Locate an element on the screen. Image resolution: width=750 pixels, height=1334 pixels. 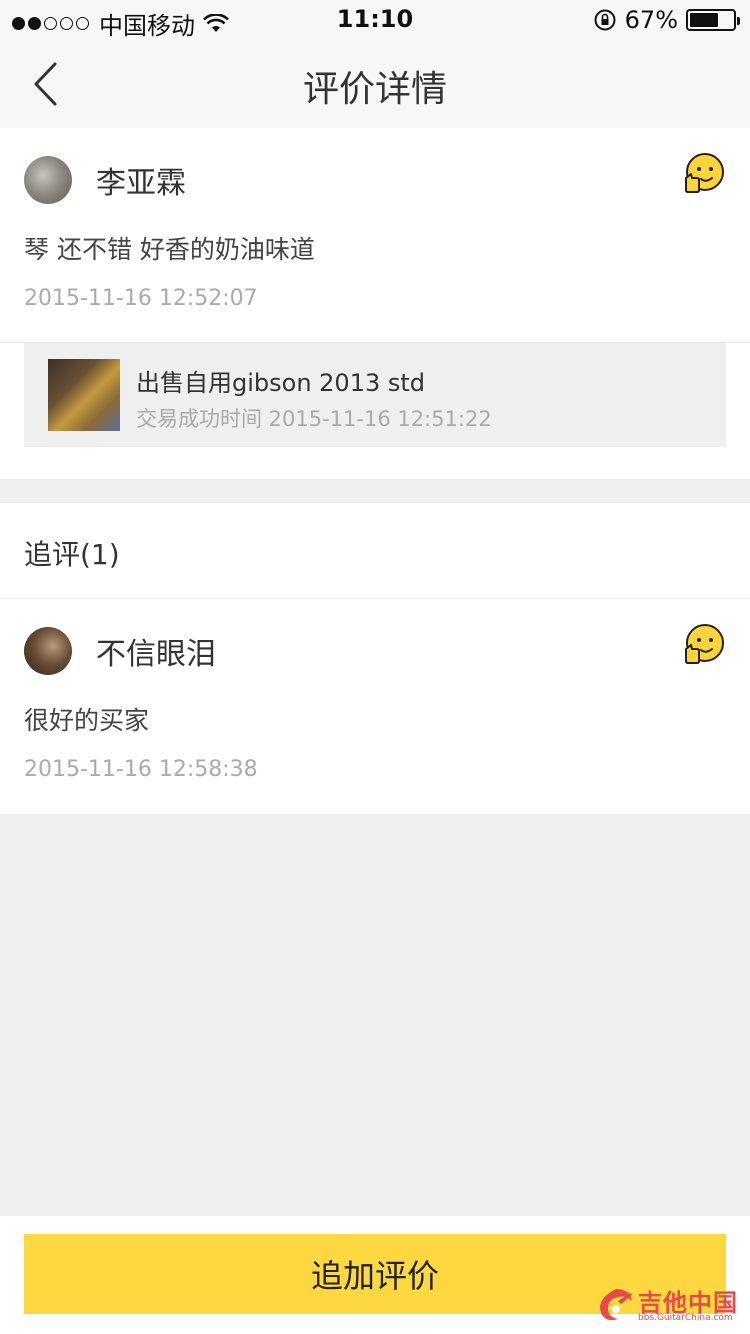
followup-count-label: 追评(1) is located at coordinates (72, 554).